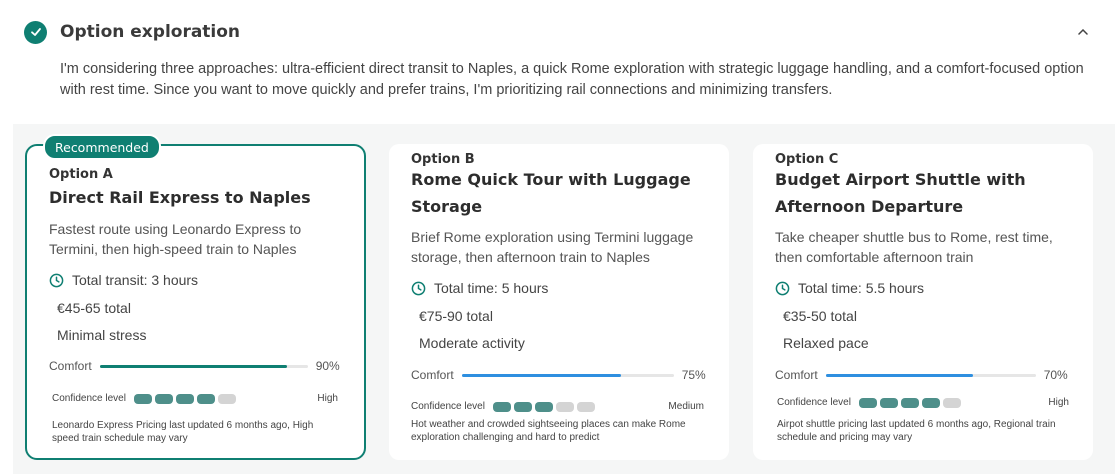 This screenshot has height=474, width=1115. I want to click on option-cost: €45-65 total, so click(94, 308).